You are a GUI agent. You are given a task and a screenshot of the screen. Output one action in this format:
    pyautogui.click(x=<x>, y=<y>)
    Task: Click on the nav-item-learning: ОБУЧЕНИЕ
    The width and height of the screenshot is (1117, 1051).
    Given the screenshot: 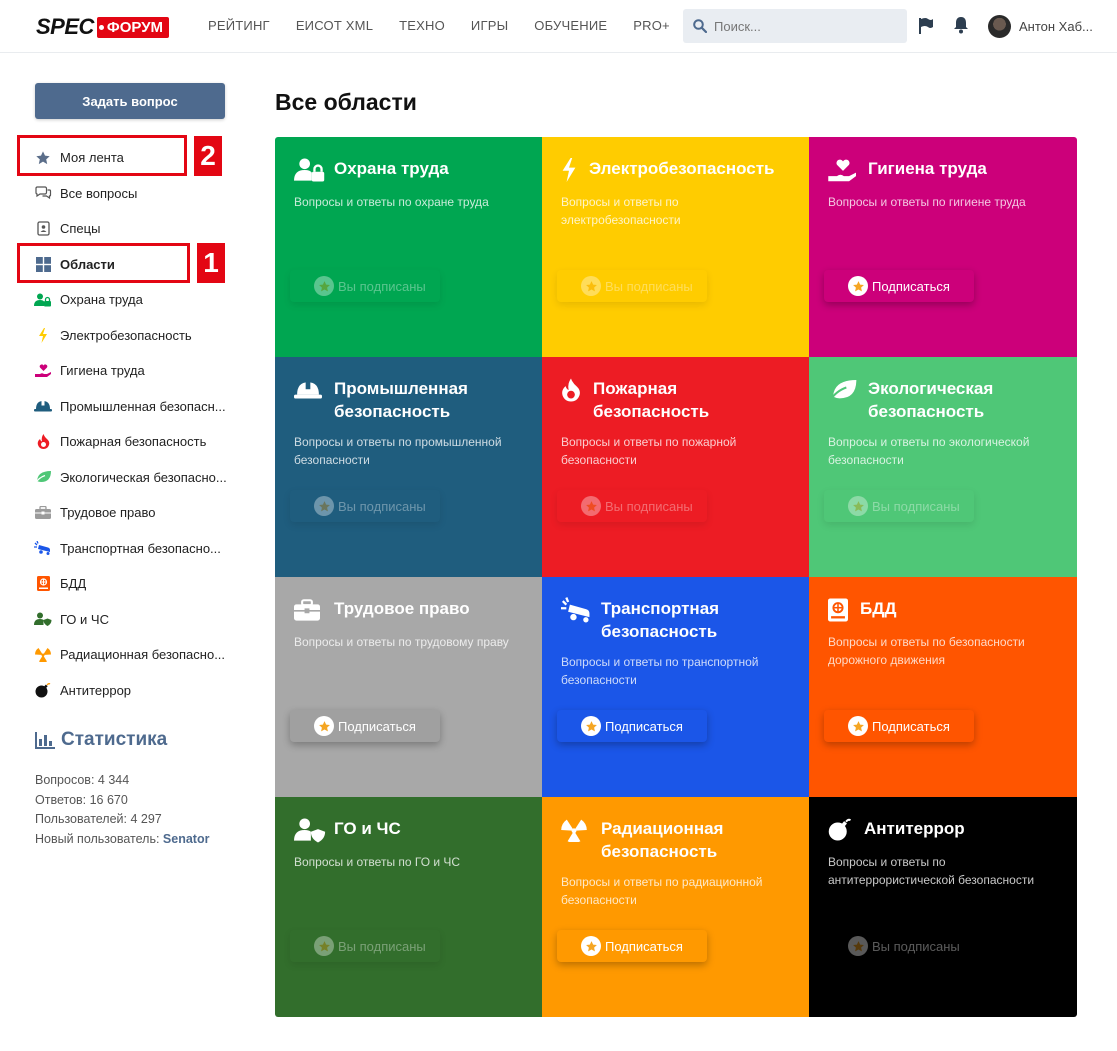 What is the action you would take?
    pyautogui.click(x=570, y=25)
    